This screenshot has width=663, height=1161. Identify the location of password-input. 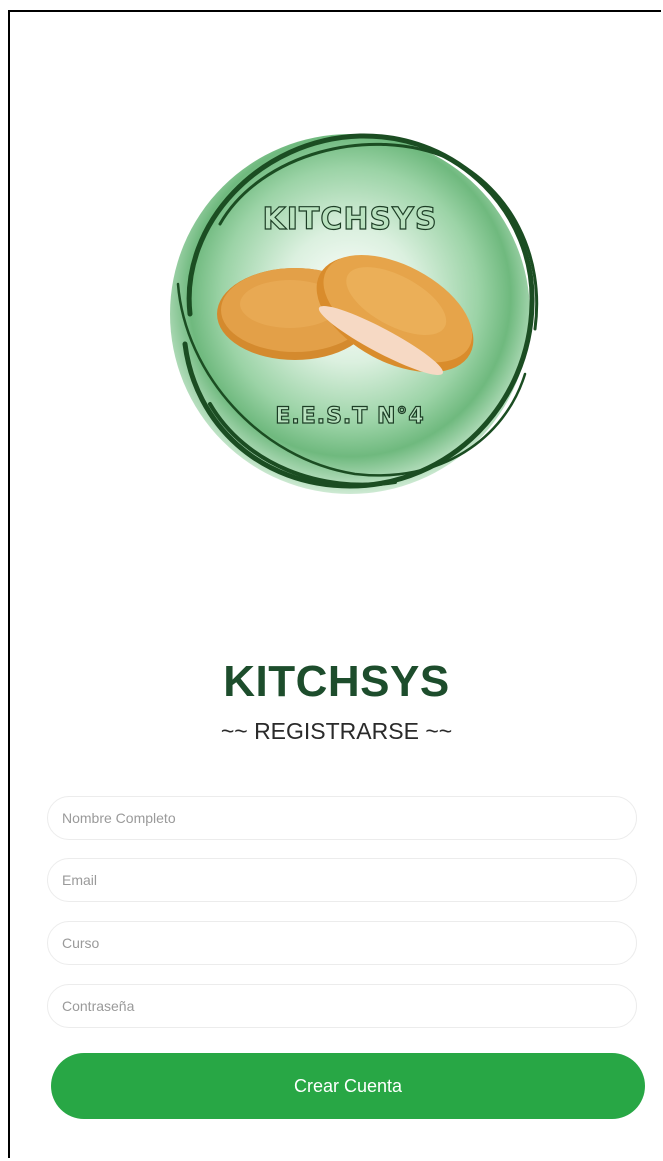
(342, 1006).